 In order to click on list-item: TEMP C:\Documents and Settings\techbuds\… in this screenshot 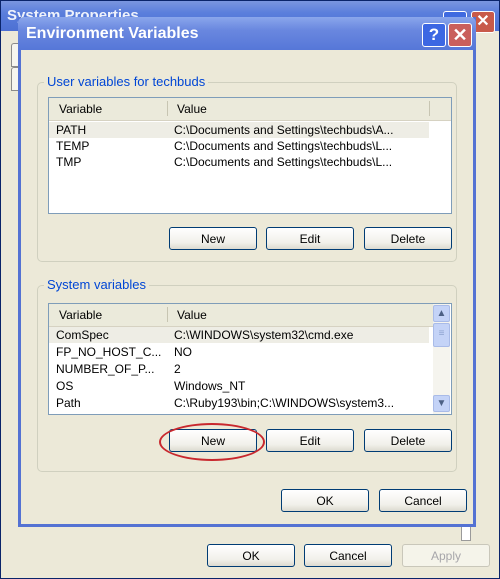, I will do `click(239, 146)`.